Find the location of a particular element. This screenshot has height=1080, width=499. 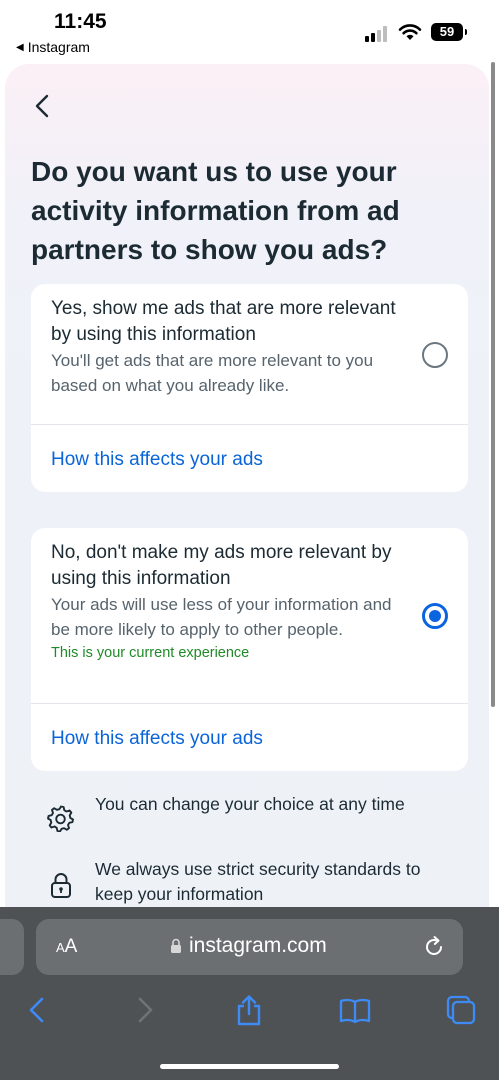

back-to-app-link: ◀ Instagram is located at coordinates (53, 47).